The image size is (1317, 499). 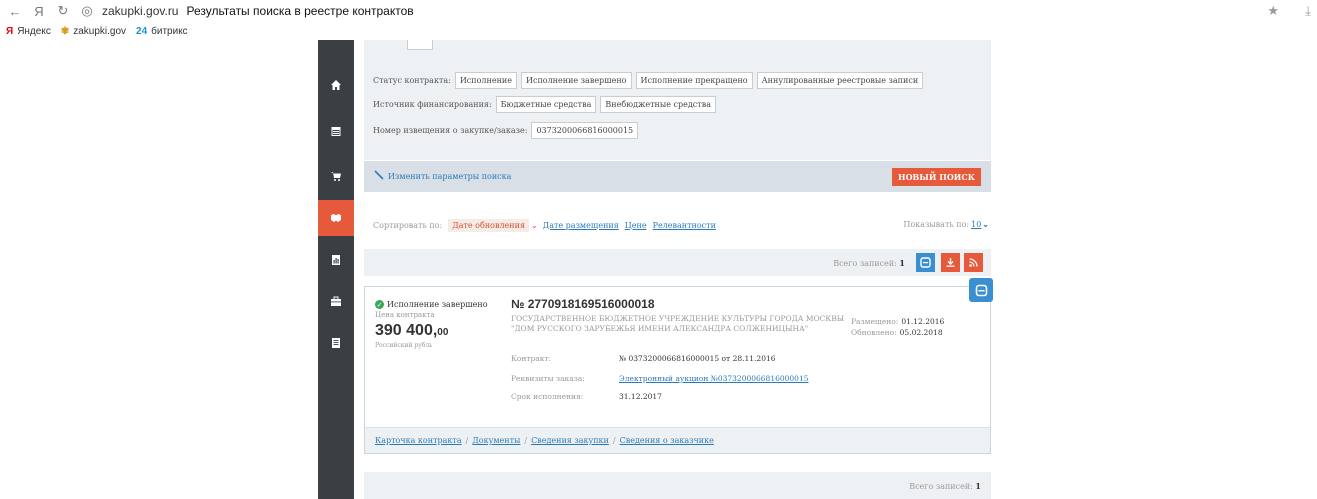 I want to click on bookmark-star-icon: ★, so click(x=1273, y=11).